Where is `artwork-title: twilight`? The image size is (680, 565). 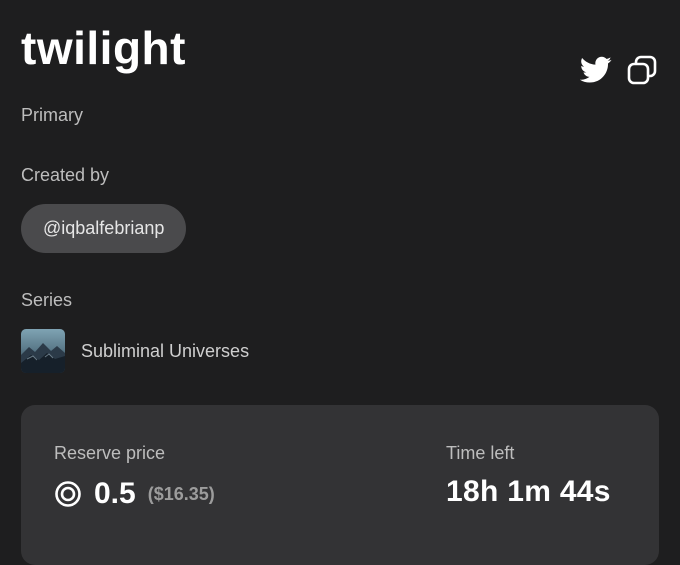 artwork-title: twilight is located at coordinates (103, 48).